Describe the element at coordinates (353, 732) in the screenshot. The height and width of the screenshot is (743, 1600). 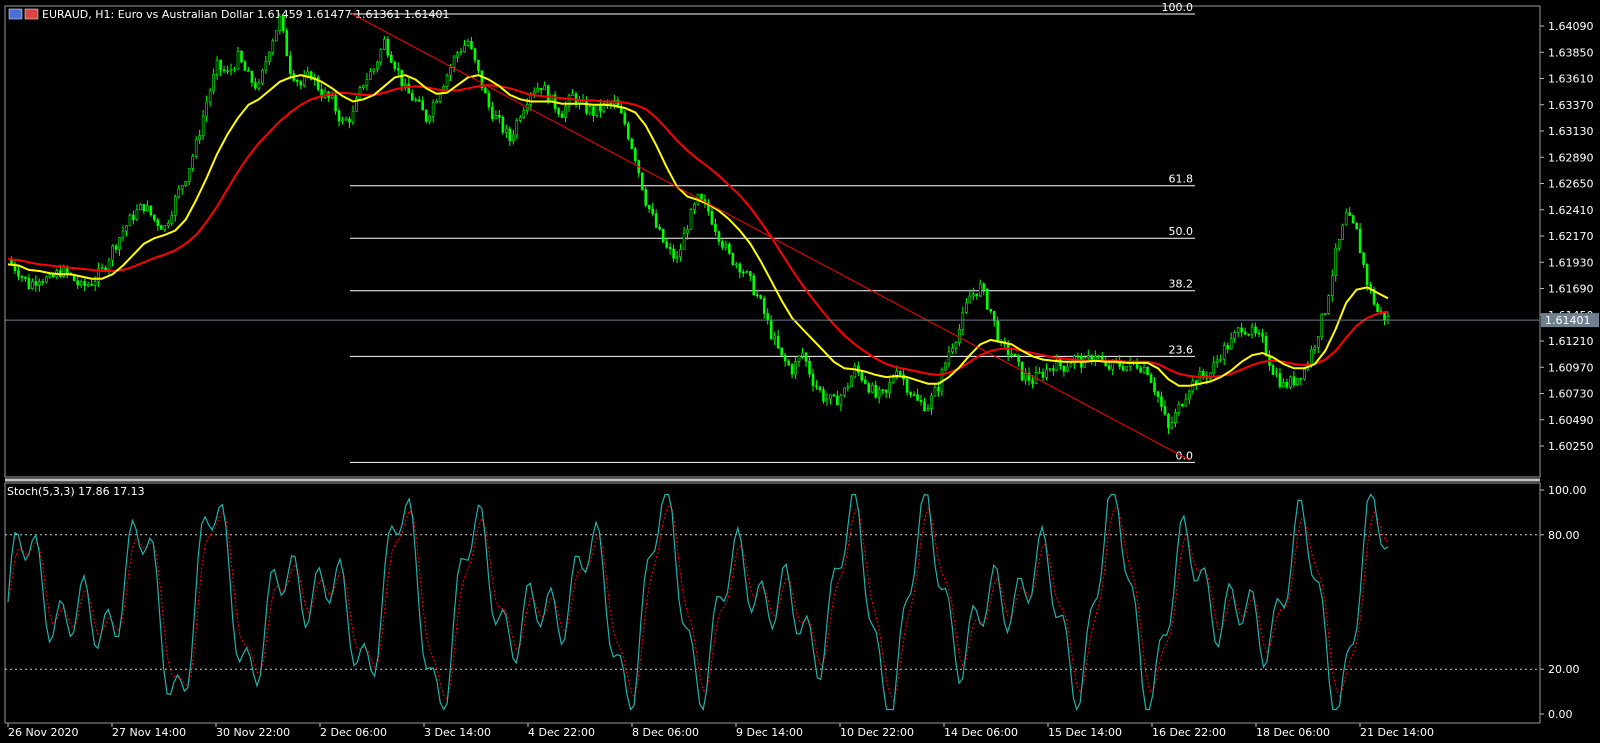
I see `time-tick-label: 2 Dec 06:00` at that location.